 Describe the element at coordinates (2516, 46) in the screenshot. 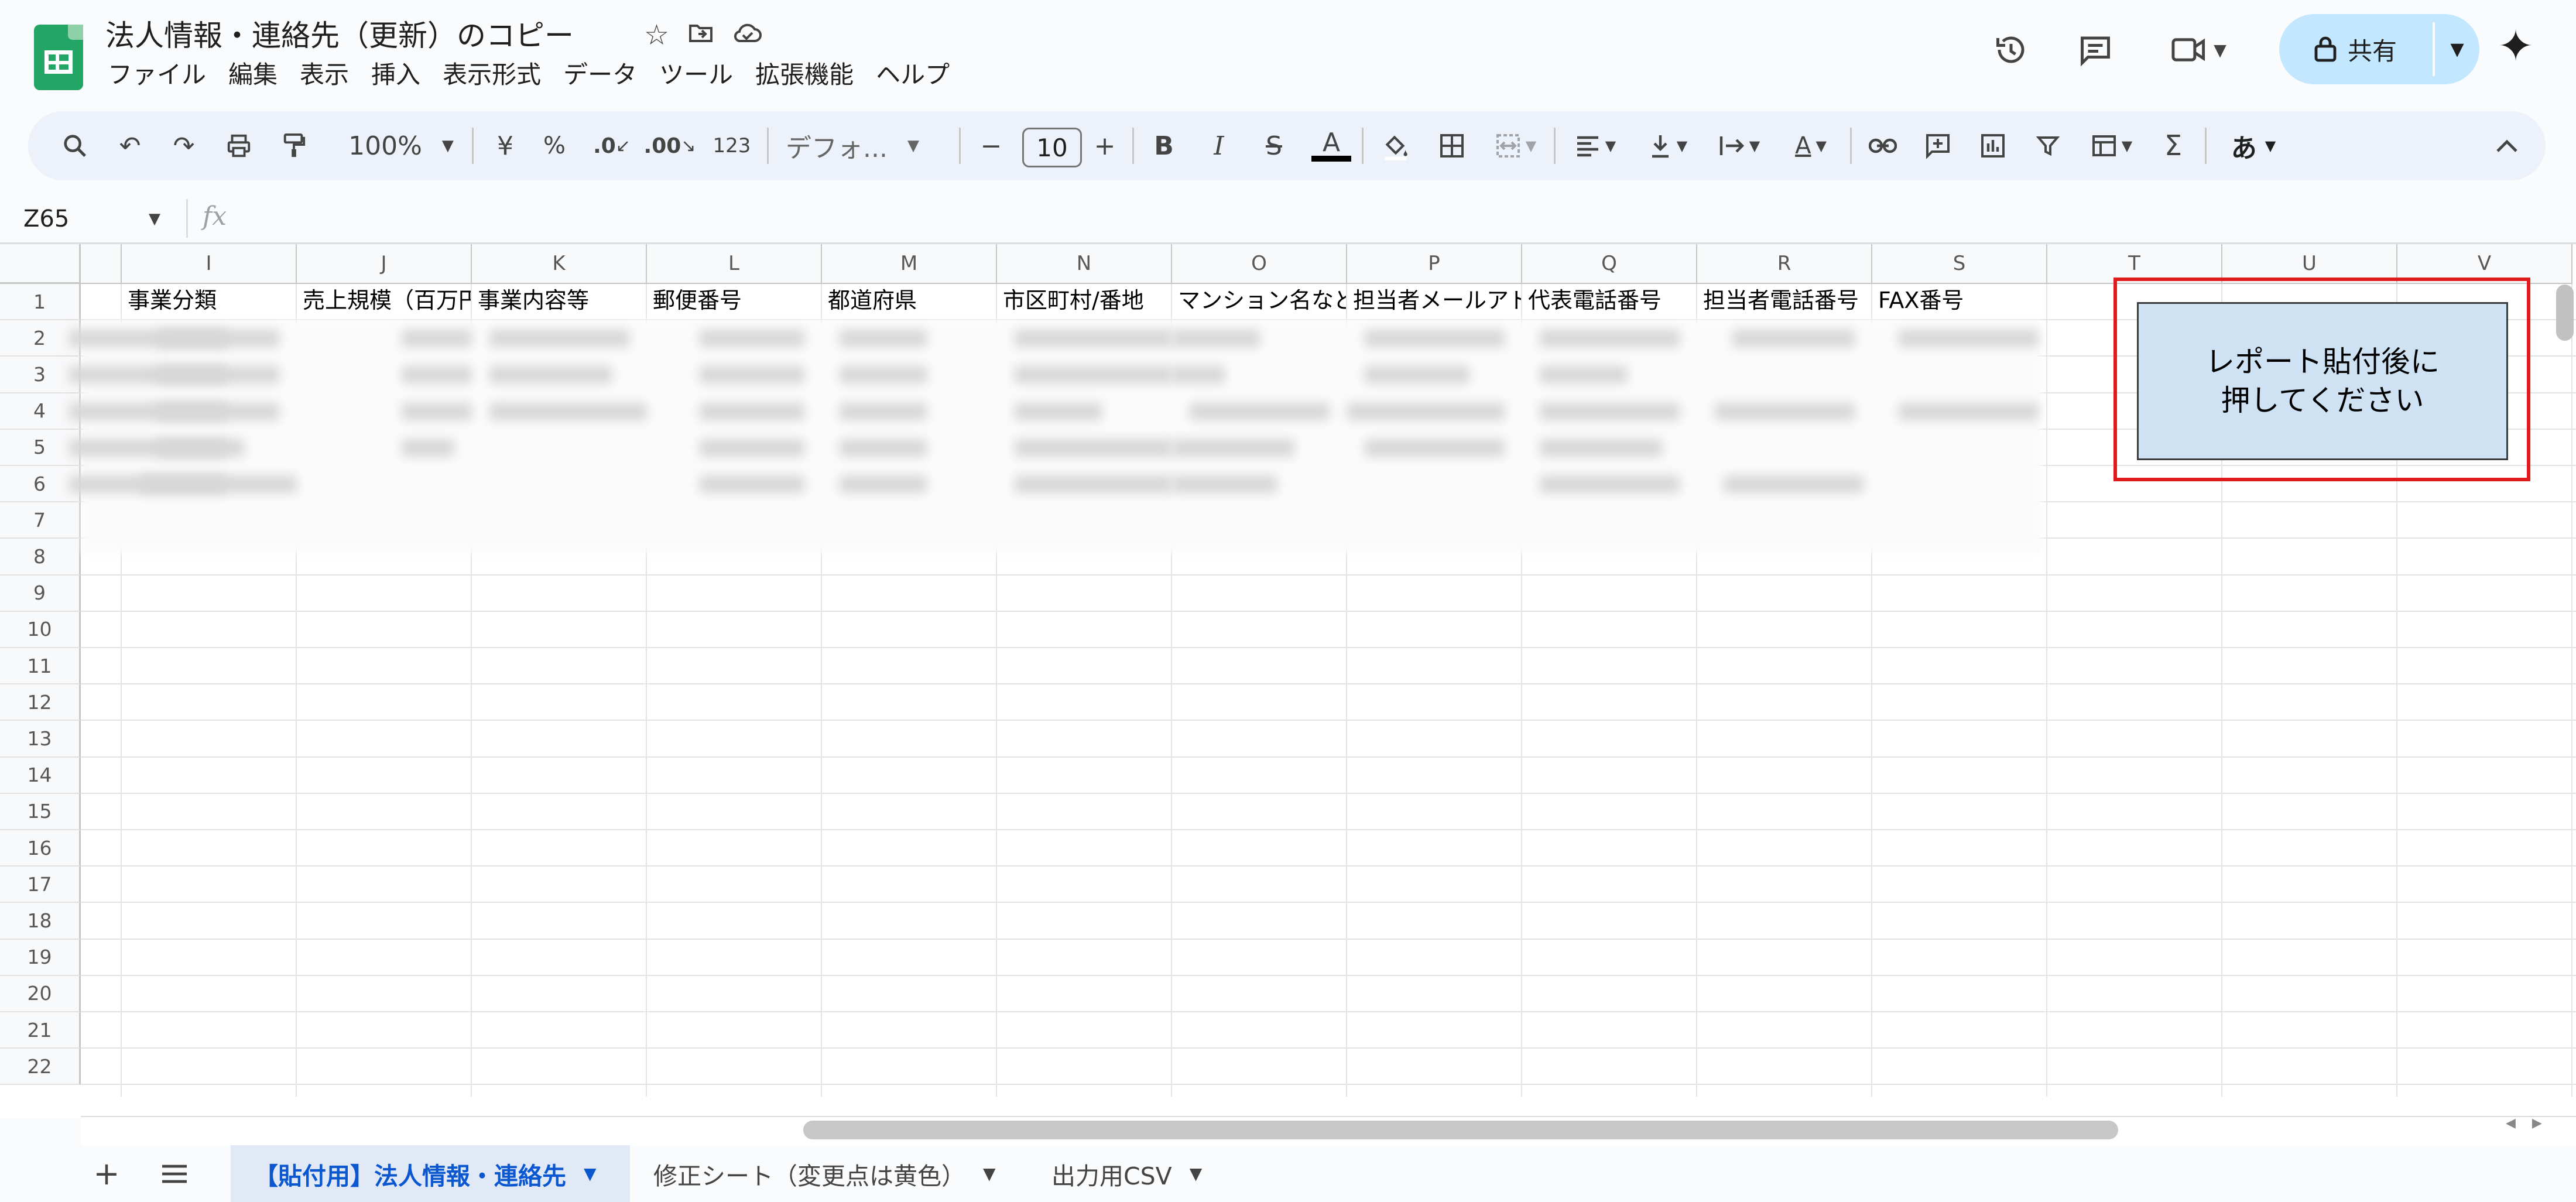

I see `sparkle-icon: ✦` at that location.